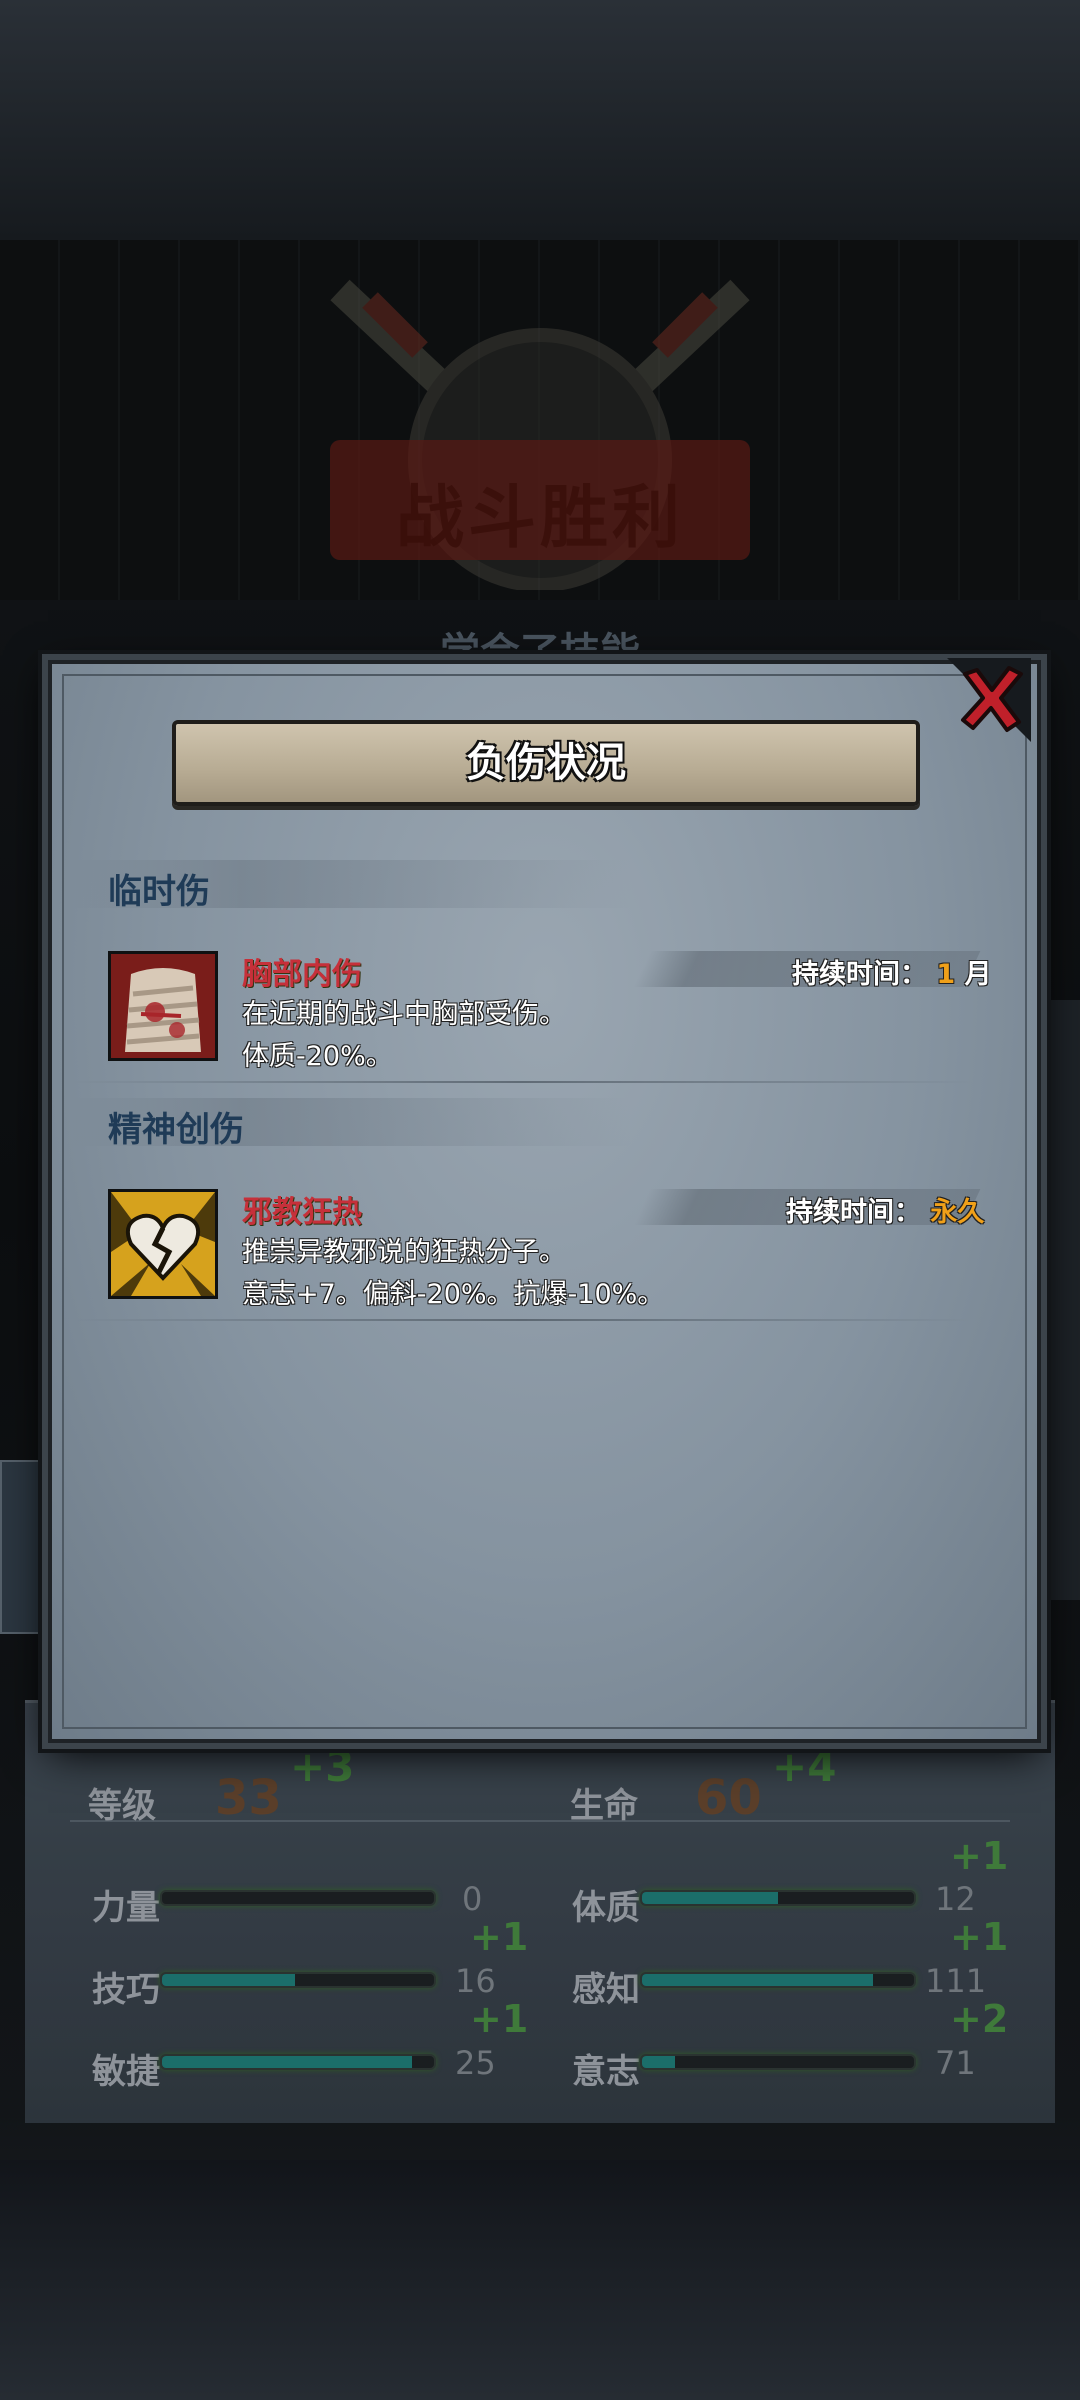  Describe the element at coordinates (979, 1937) in the screenshot. I see `perception-plus: +1` at that location.